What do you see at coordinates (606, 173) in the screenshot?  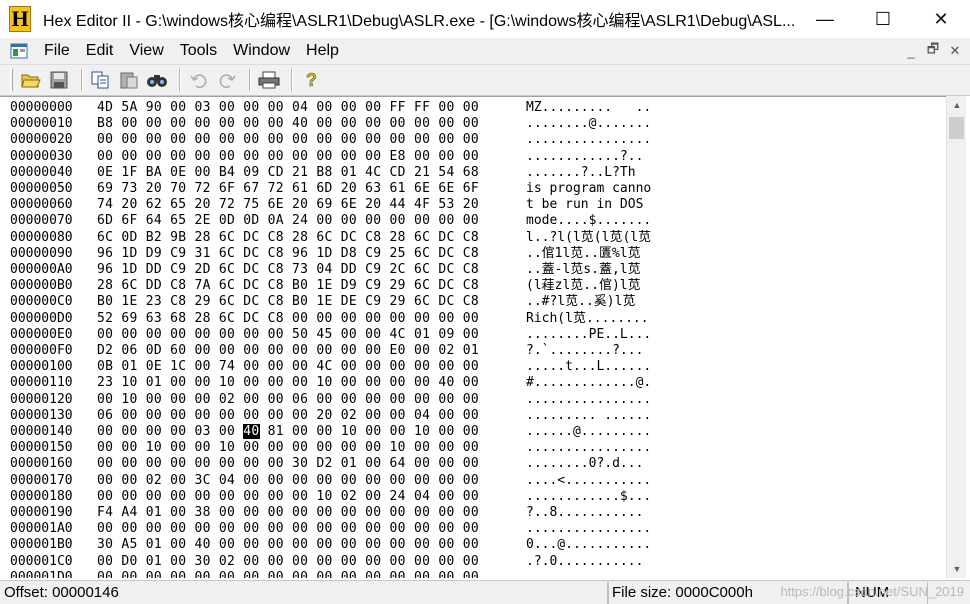 I see `row-ascii: .......?..L?Th` at bounding box center [606, 173].